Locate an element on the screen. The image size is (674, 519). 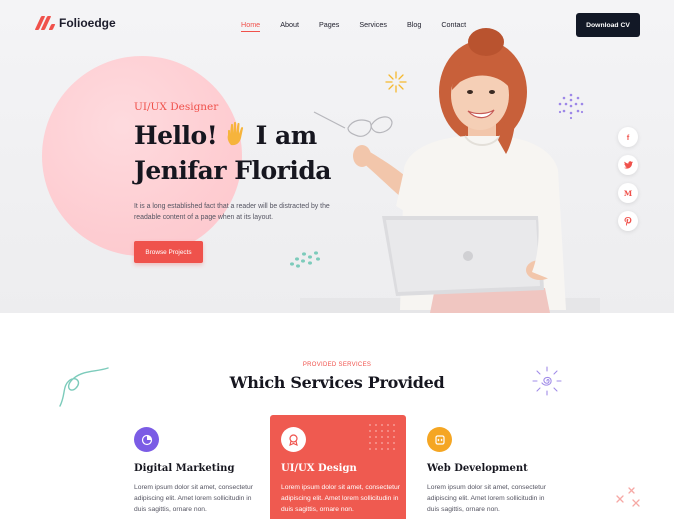
social-links: f M is located at coordinates (628, 179).